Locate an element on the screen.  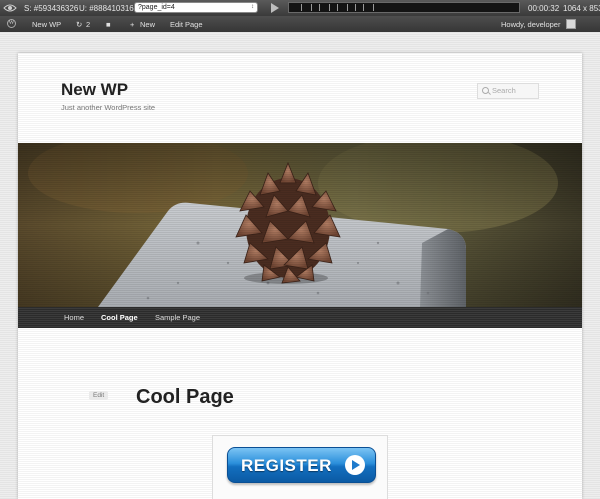
register-widget: REGISTER is located at coordinates (300, 467).